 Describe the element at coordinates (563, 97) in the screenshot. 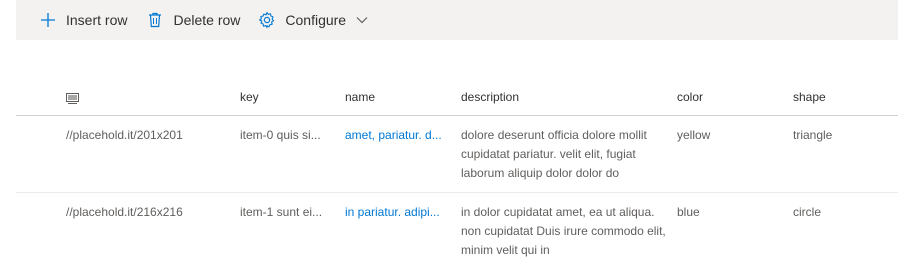

I see `column-header-description: description` at that location.